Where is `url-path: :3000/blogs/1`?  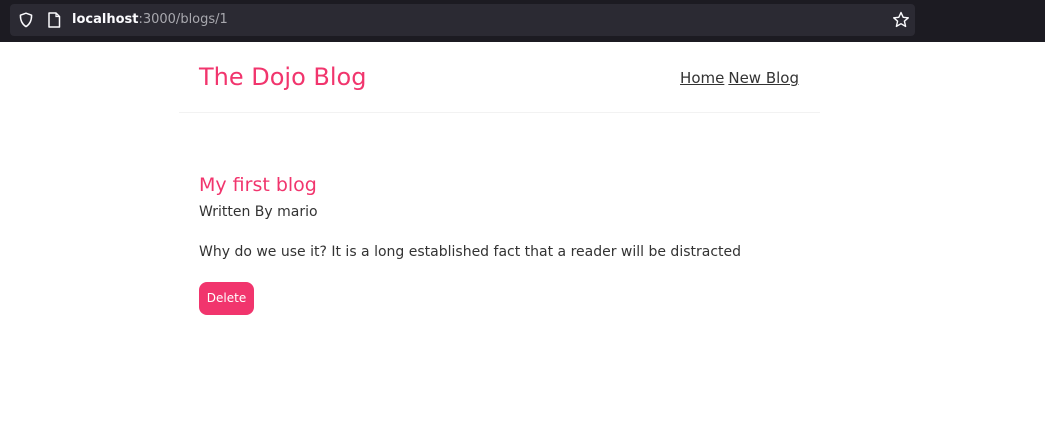
url-path: :3000/blogs/1 is located at coordinates (183, 19).